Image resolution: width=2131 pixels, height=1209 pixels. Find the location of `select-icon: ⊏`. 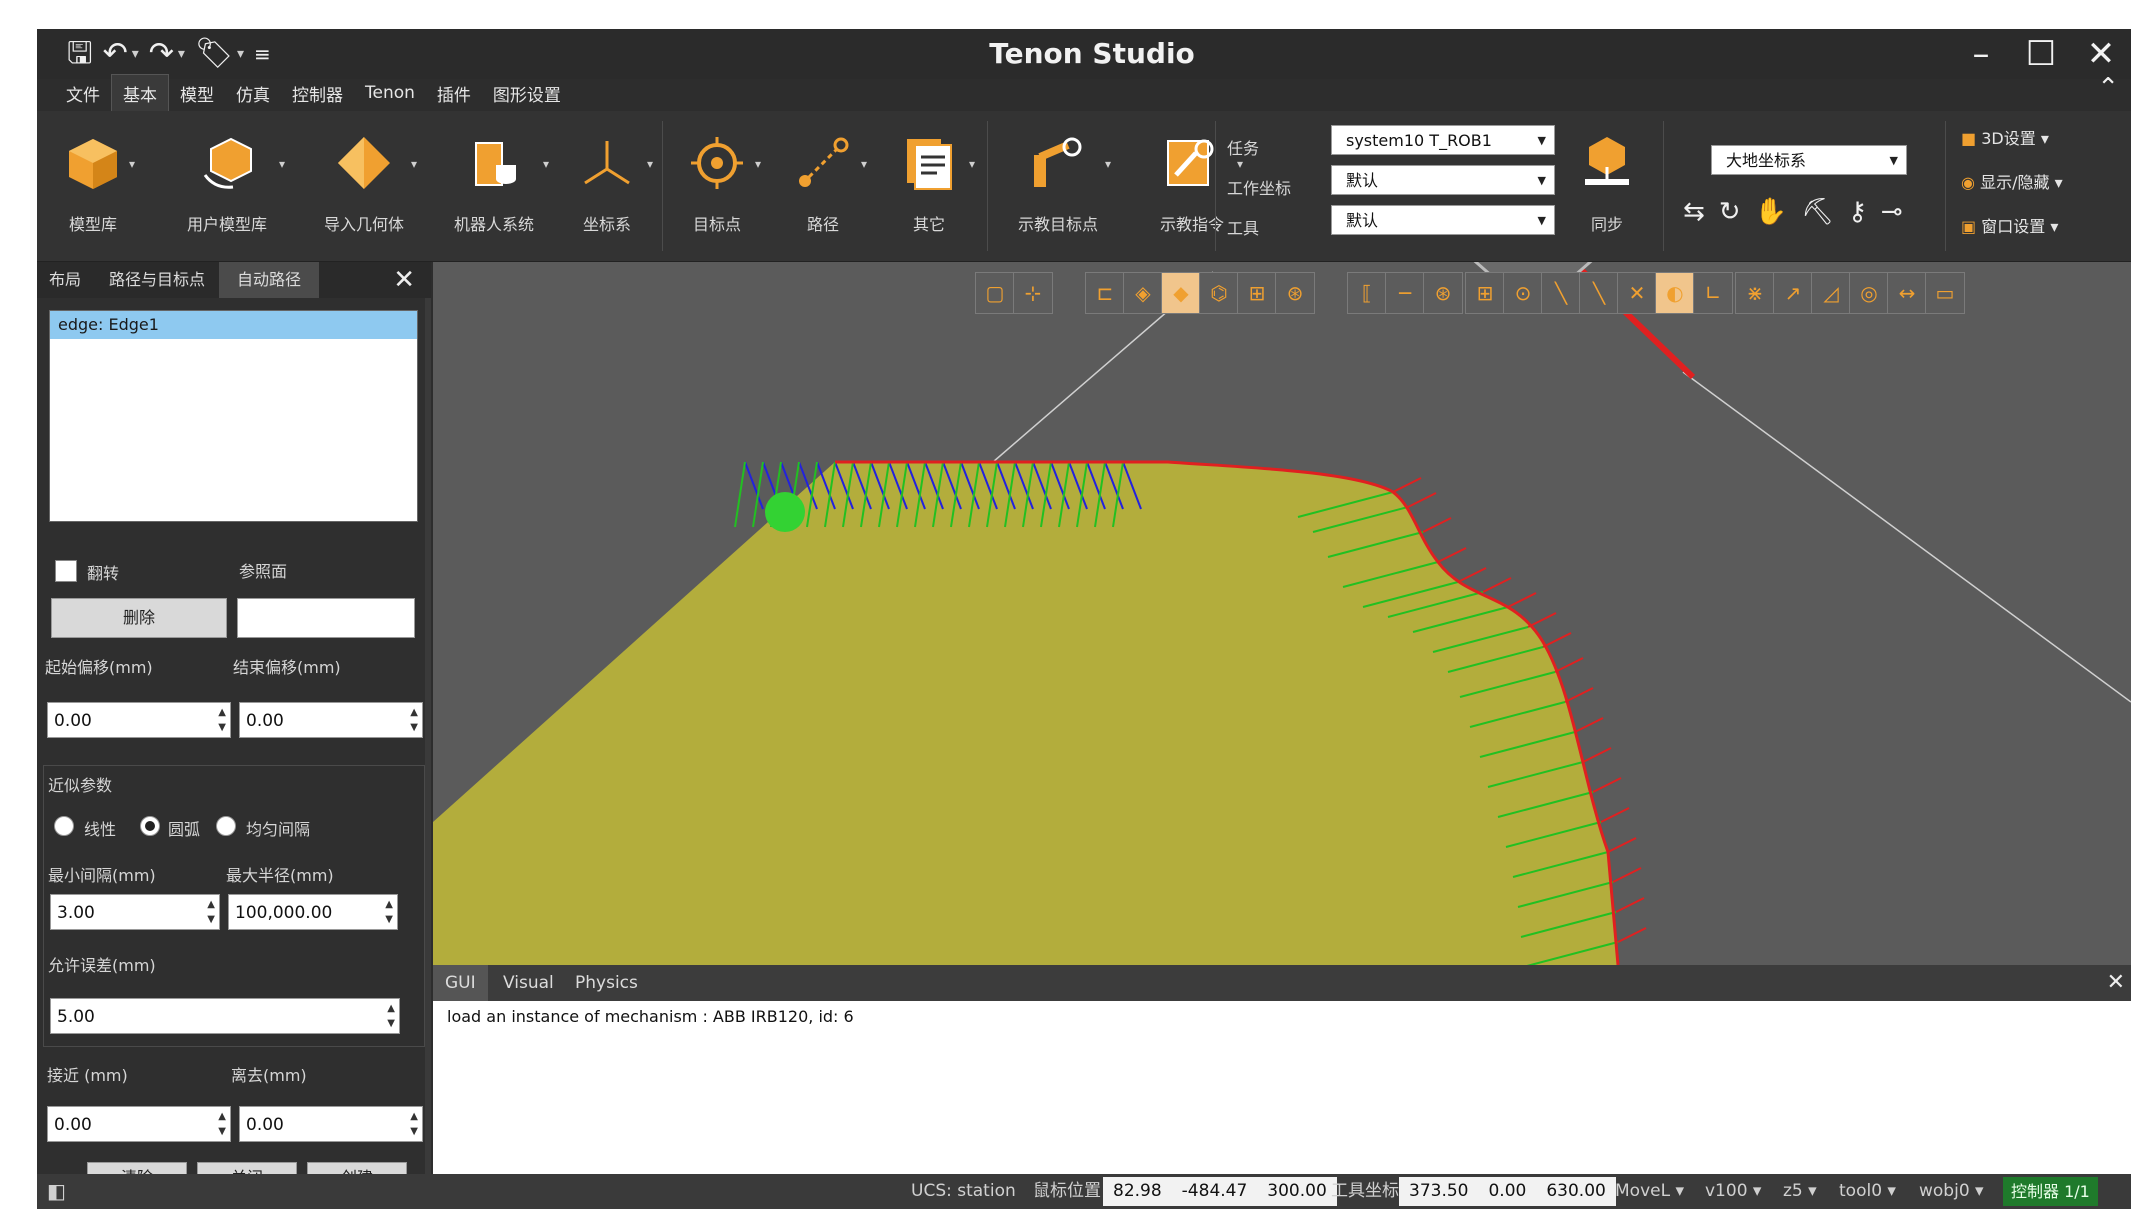

select-icon: ⊏ is located at coordinates (1105, 293).